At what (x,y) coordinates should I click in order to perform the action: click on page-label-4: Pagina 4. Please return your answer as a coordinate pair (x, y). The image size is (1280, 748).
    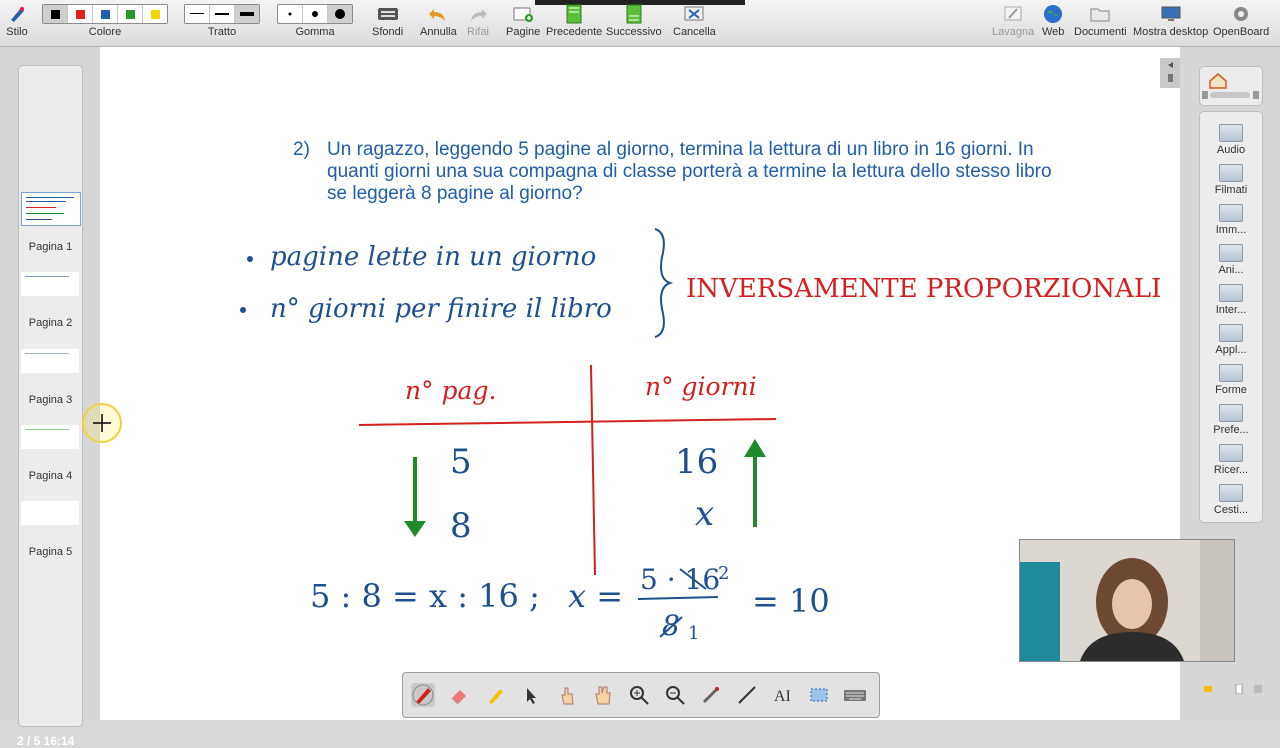
    Looking at the image, I should click on (50, 476).